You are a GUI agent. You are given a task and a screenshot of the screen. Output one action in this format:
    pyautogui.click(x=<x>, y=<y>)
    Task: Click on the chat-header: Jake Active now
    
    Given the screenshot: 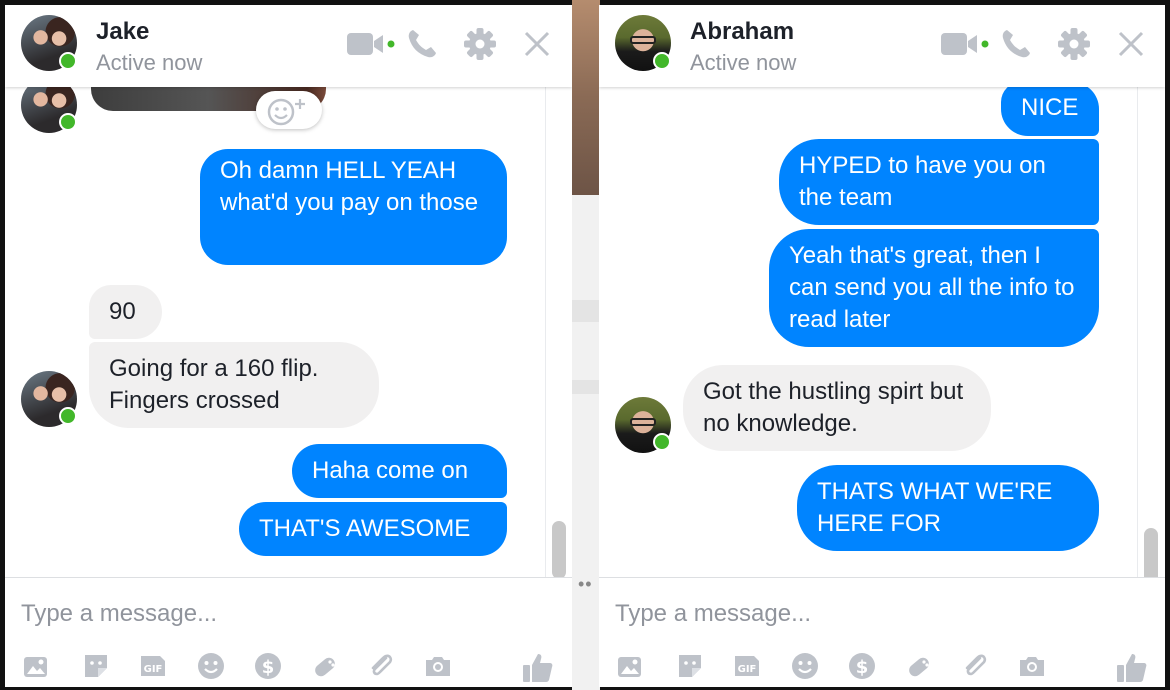 What is the action you would take?
    pyautogui.click(x=288, y=46)
    